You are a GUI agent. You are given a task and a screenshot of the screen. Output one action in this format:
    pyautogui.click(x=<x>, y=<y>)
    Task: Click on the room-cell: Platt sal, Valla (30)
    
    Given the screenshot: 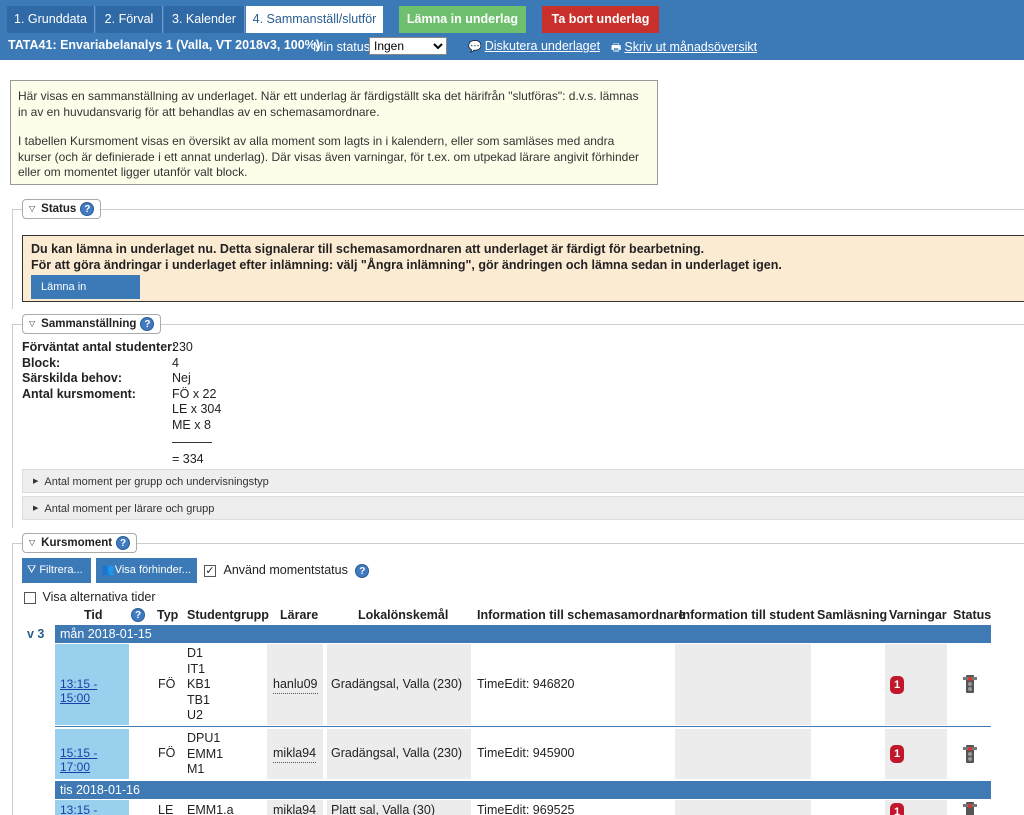 What is the action you would take?
    pyautogui.click(x=383, y=809)
    